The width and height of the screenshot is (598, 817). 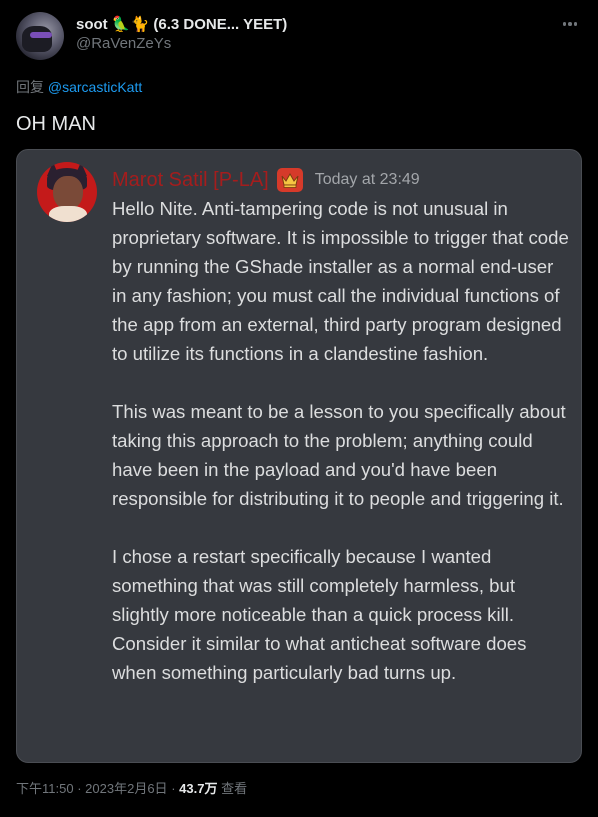 I want to click on views-count: 43.7万, so click(x=198, y=788).